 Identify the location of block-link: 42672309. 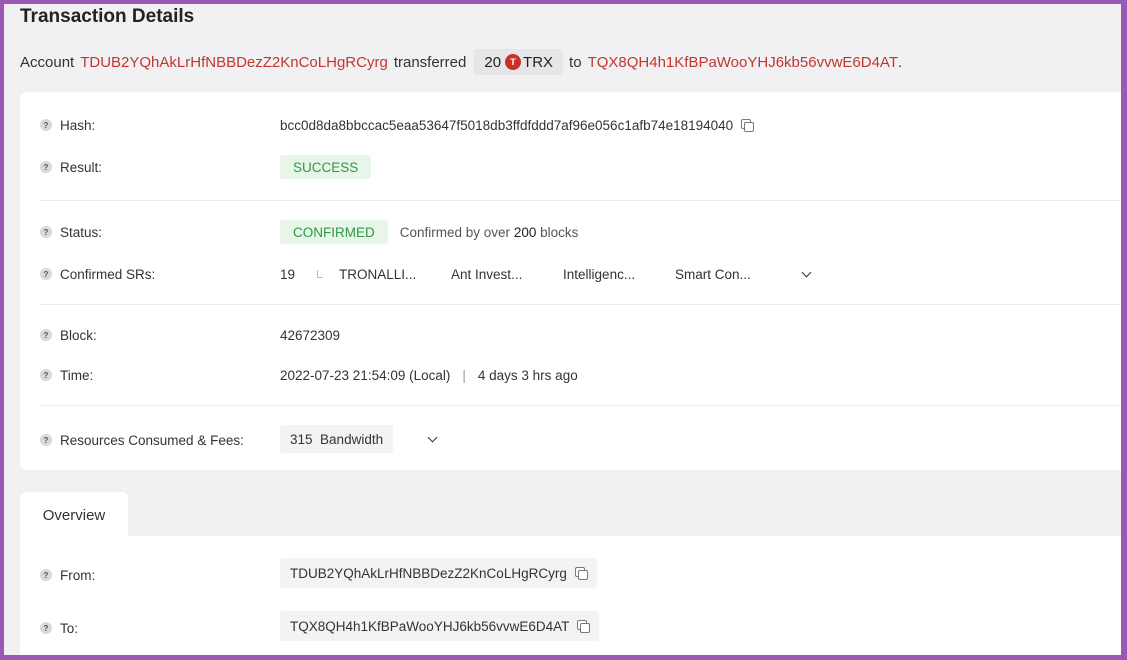
(310, 335).